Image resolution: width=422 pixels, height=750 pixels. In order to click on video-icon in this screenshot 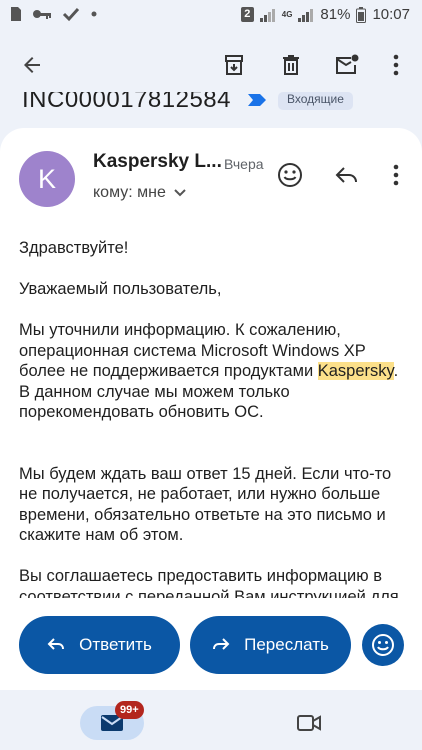, I will do `click(309, 723)`.